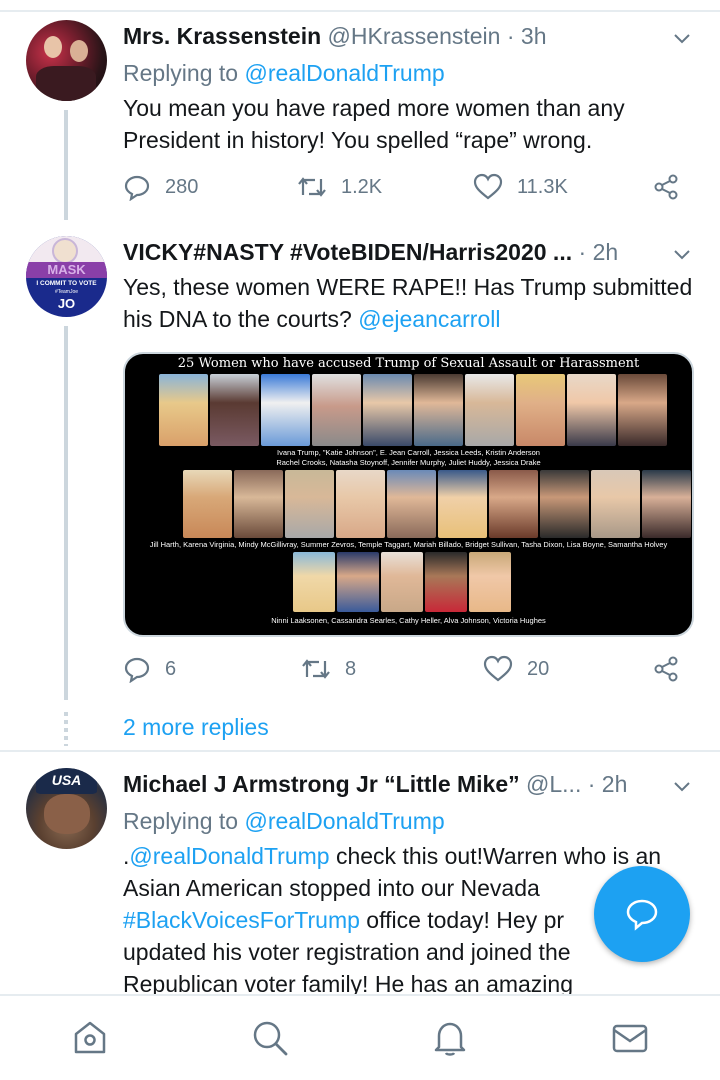 This screenshot has height=1080, width=720. Describe the element at coordinates (66, 292) in the screenshot. I see `teamjoe-label: #TeamJoe` at that location.